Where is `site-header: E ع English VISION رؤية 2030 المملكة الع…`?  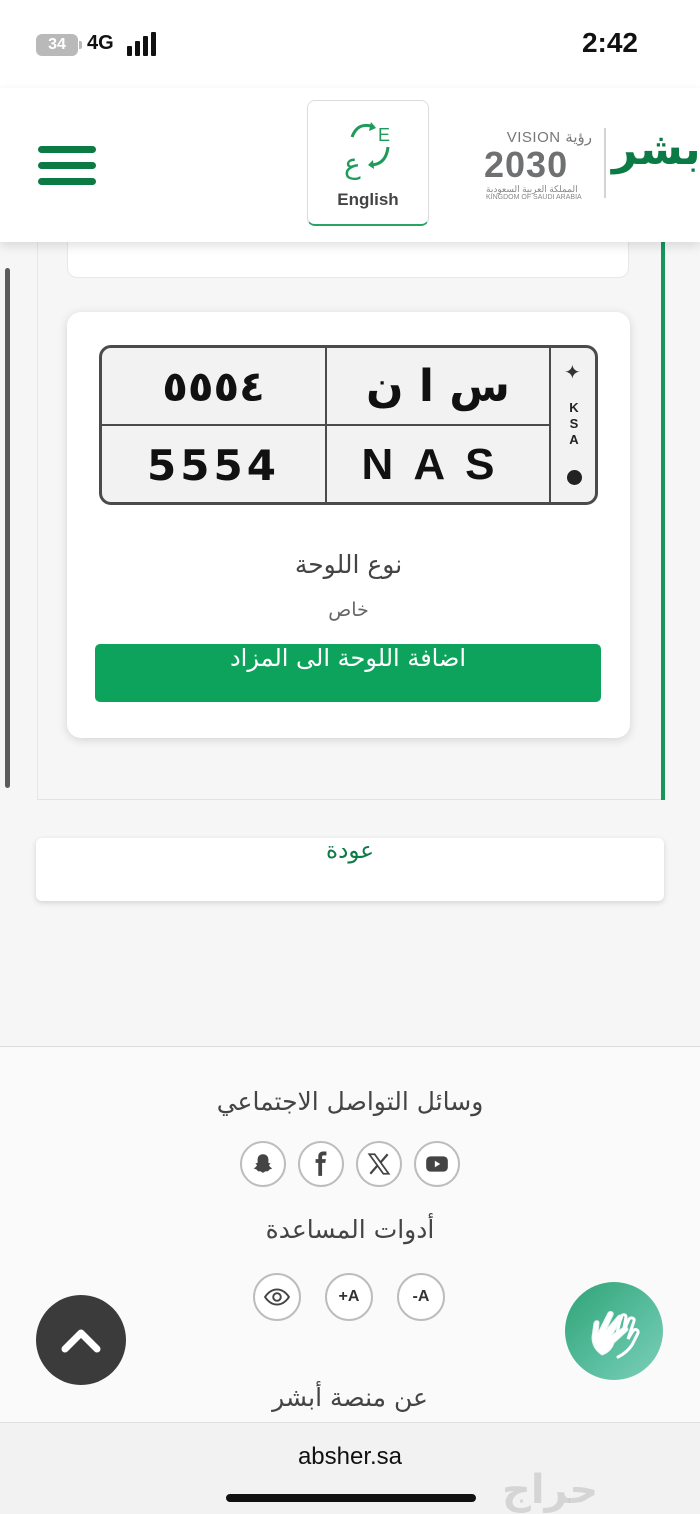
site-header: E ع English VISION رؤية 2030 المملكة الع… is located at coordinates (350, 165).